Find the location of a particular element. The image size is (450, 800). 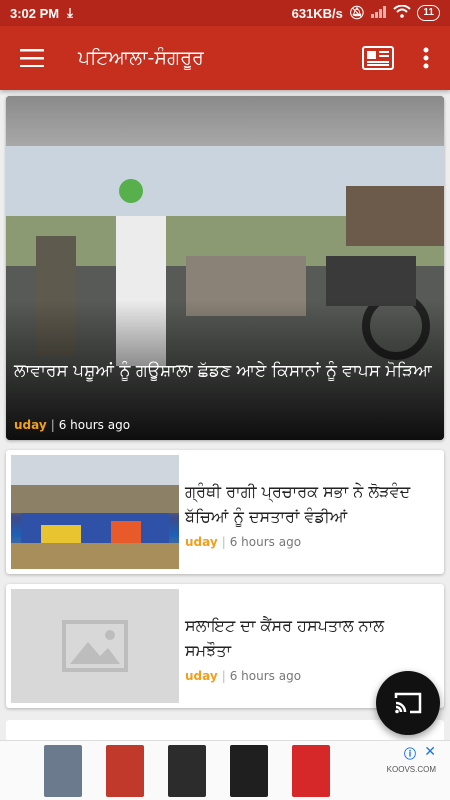

epaper-button is located at coordinates (378, 58).